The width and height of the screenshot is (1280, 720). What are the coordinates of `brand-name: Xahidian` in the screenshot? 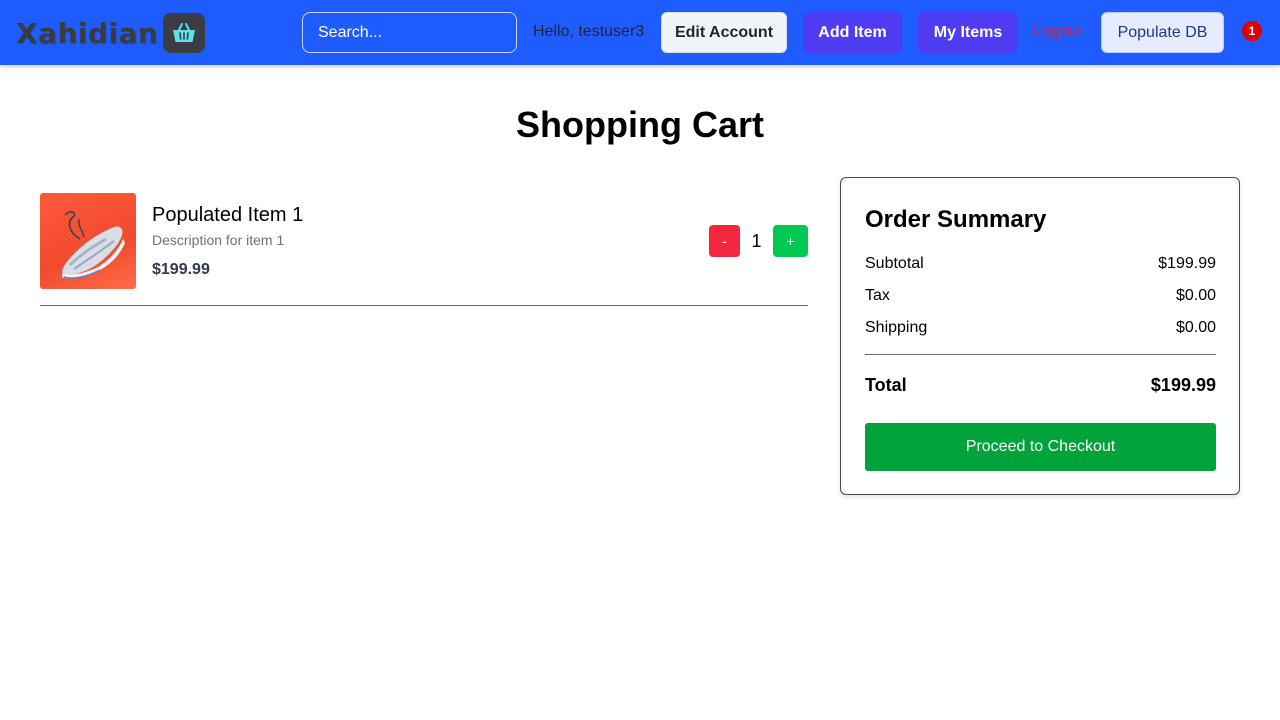 It's located at (87, 33).